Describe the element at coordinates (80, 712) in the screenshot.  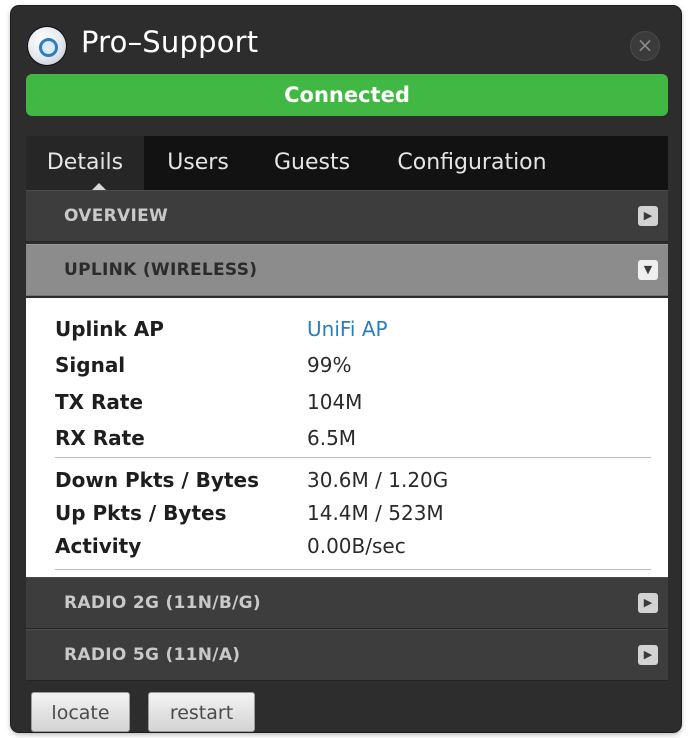
I see `locate-button: locate` at that location.